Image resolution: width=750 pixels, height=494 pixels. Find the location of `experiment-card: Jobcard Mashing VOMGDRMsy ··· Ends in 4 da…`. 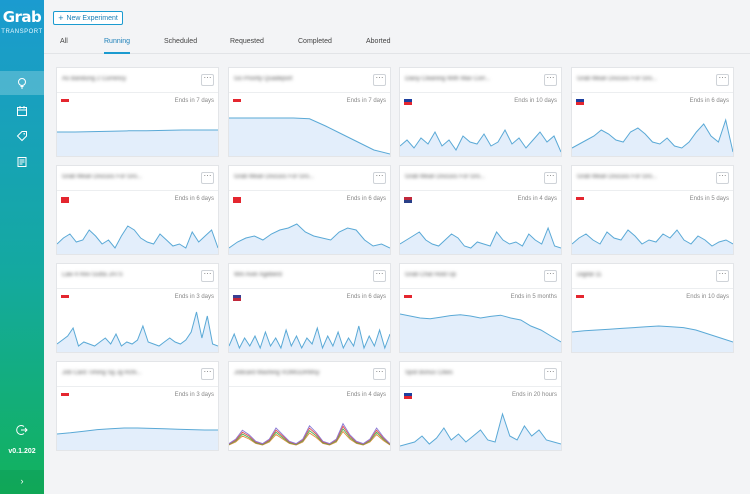

experiment-card: Jobcard Mashing VOMGDRMsy ··· Ends in 4 da… is located at coordinates (309, 406).